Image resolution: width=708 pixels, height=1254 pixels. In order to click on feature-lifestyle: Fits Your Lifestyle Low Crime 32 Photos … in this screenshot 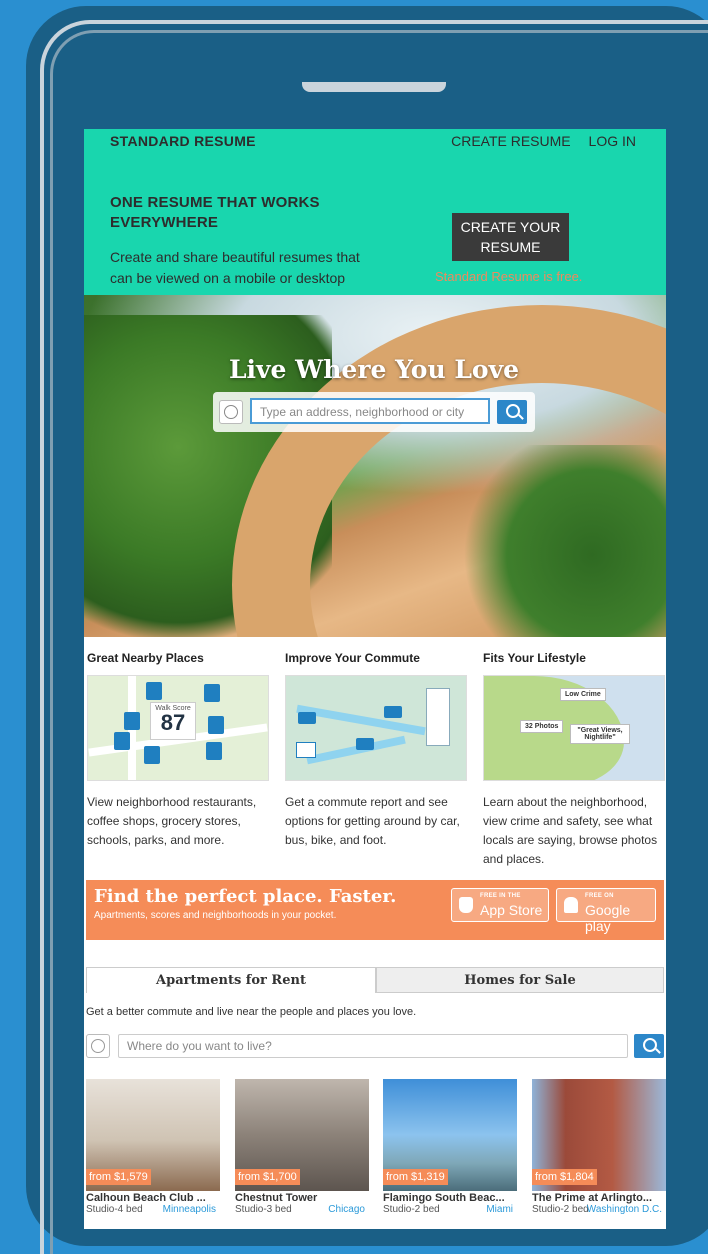, I will do `click(574, 760)`.